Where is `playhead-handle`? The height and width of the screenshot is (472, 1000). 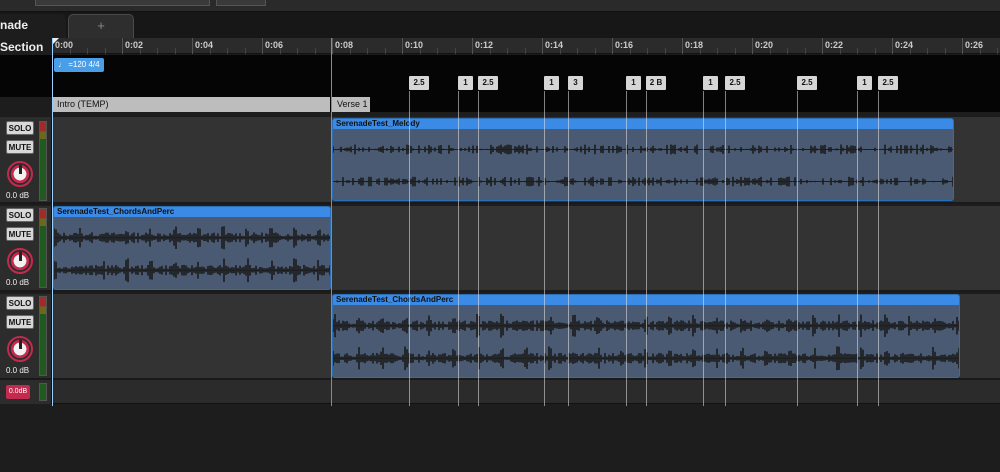
playhead-handle is located at coordinates (55, 41).